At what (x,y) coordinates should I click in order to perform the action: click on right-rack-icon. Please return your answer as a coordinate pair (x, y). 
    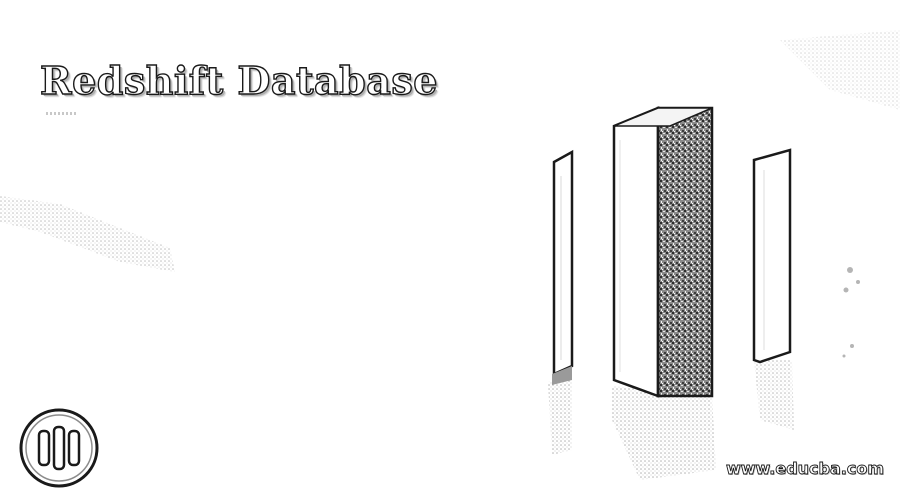
    Looking at the image, I should click on (772, 256).